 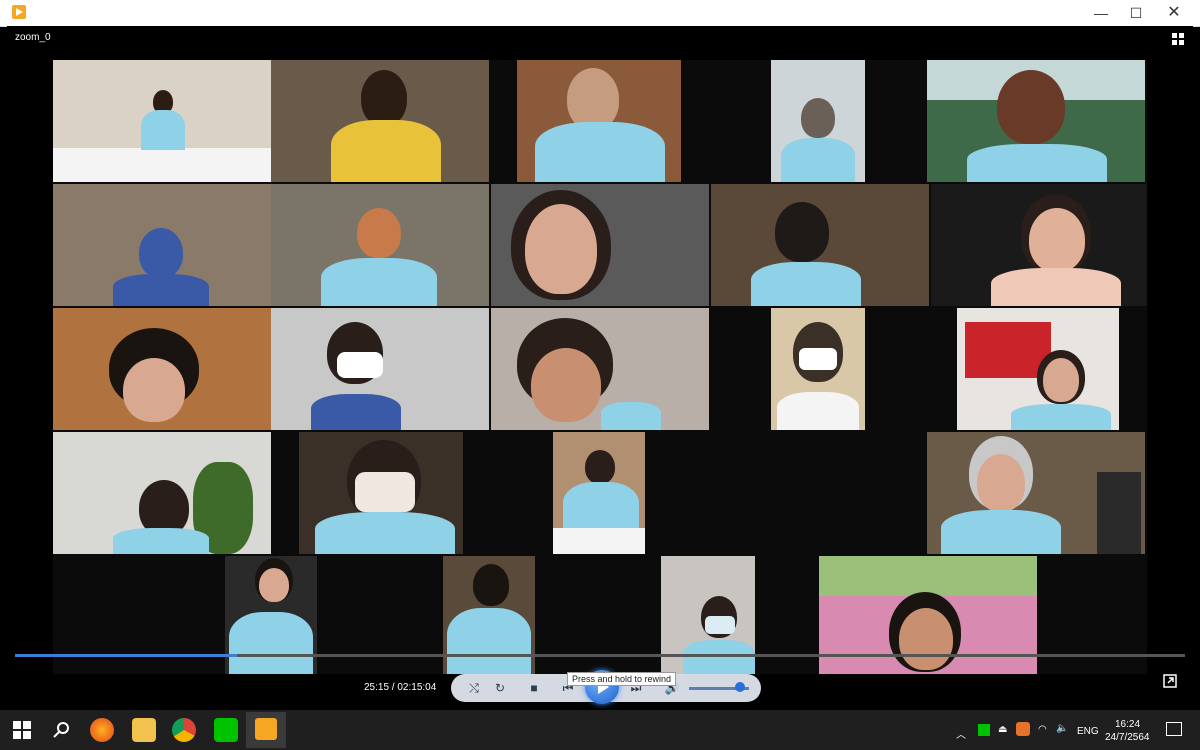 I want to click on maximize-button: ☐, so click(x=1136, y=13).